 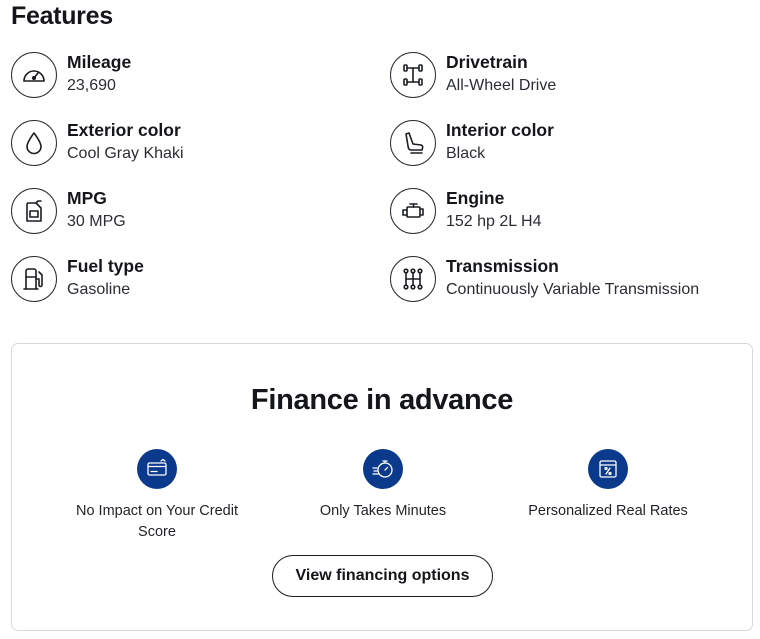 What do you see at coordinates (91, 85) in the screenshot?
I see `feature-value: 23,690` at bounding box center [91, 85].